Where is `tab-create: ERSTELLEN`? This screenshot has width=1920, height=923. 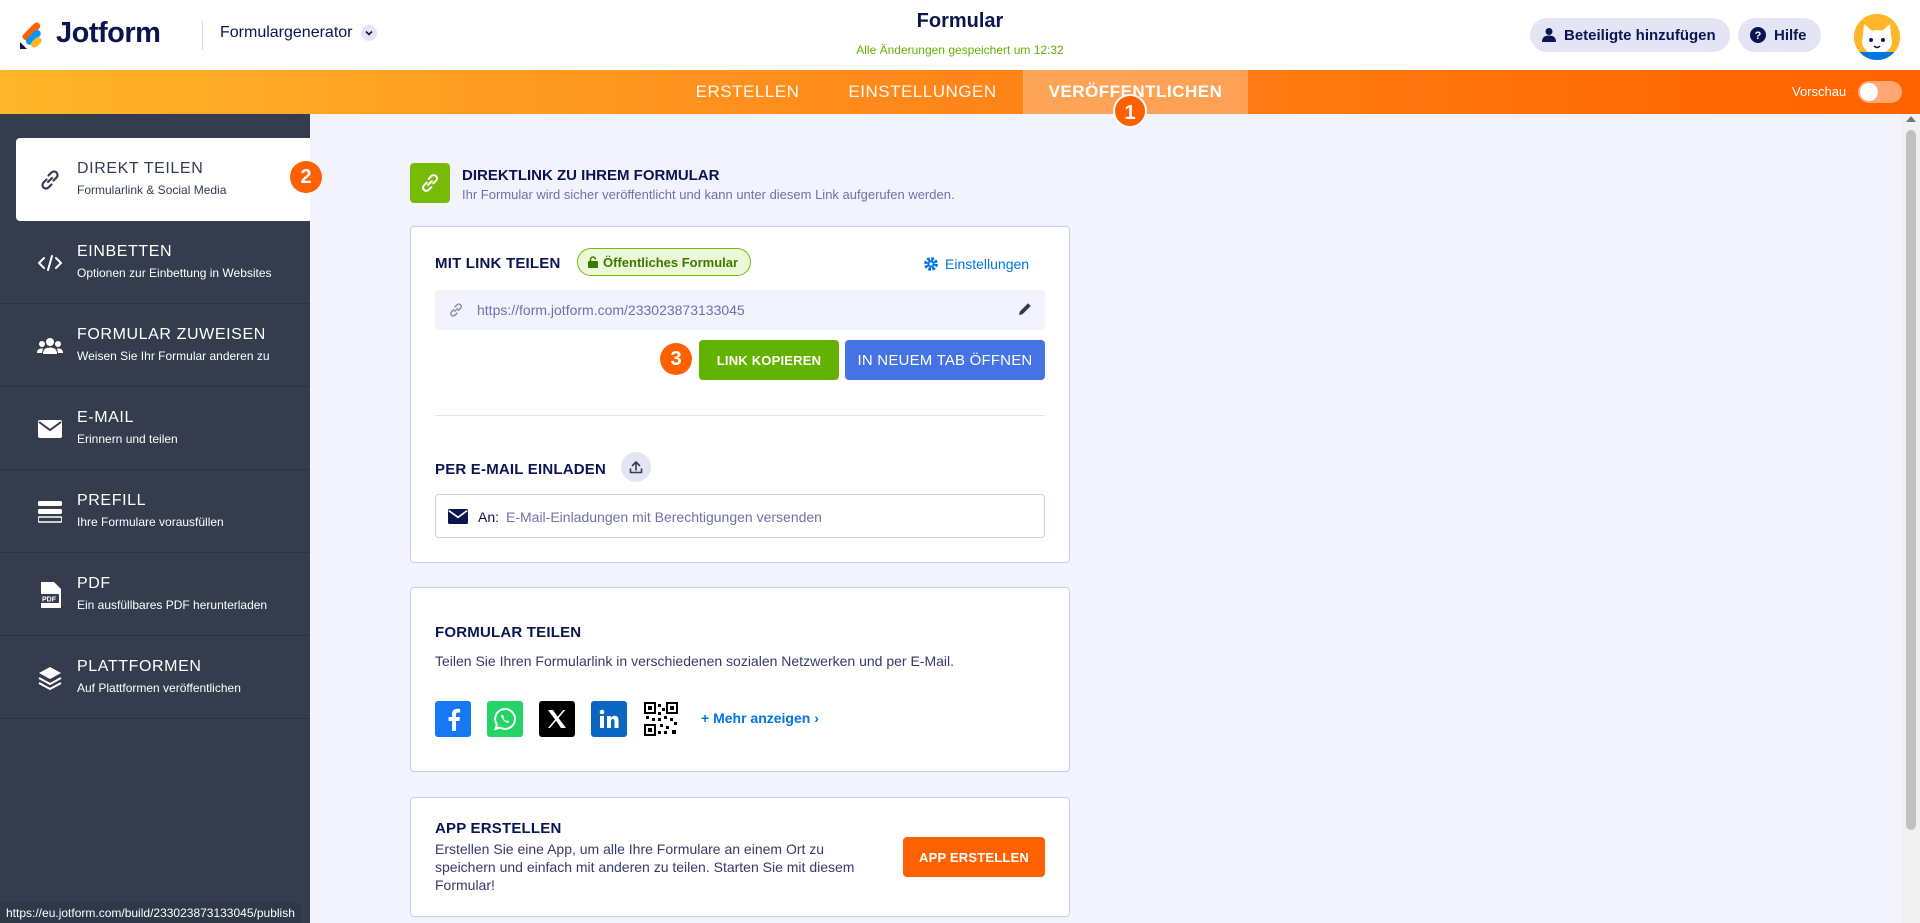
tab-create: ERSTELLEN is located at coordinates (747, 92).